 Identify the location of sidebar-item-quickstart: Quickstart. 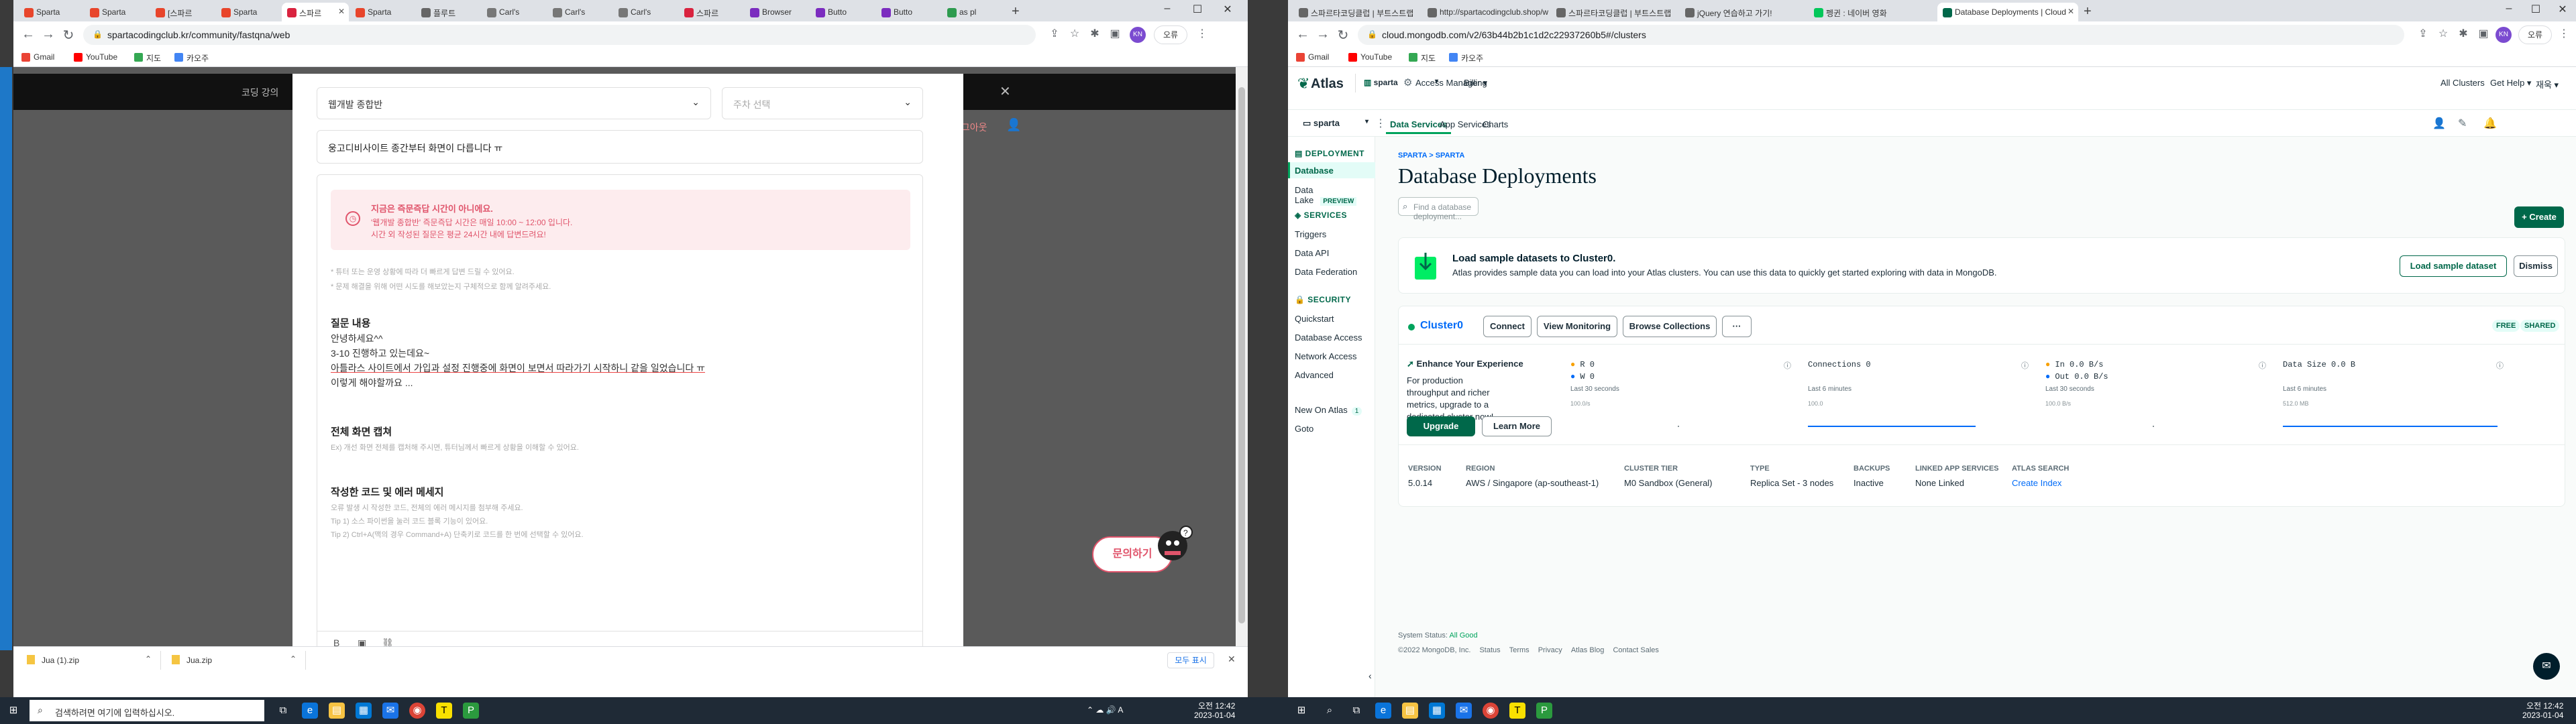
(1314, 319).